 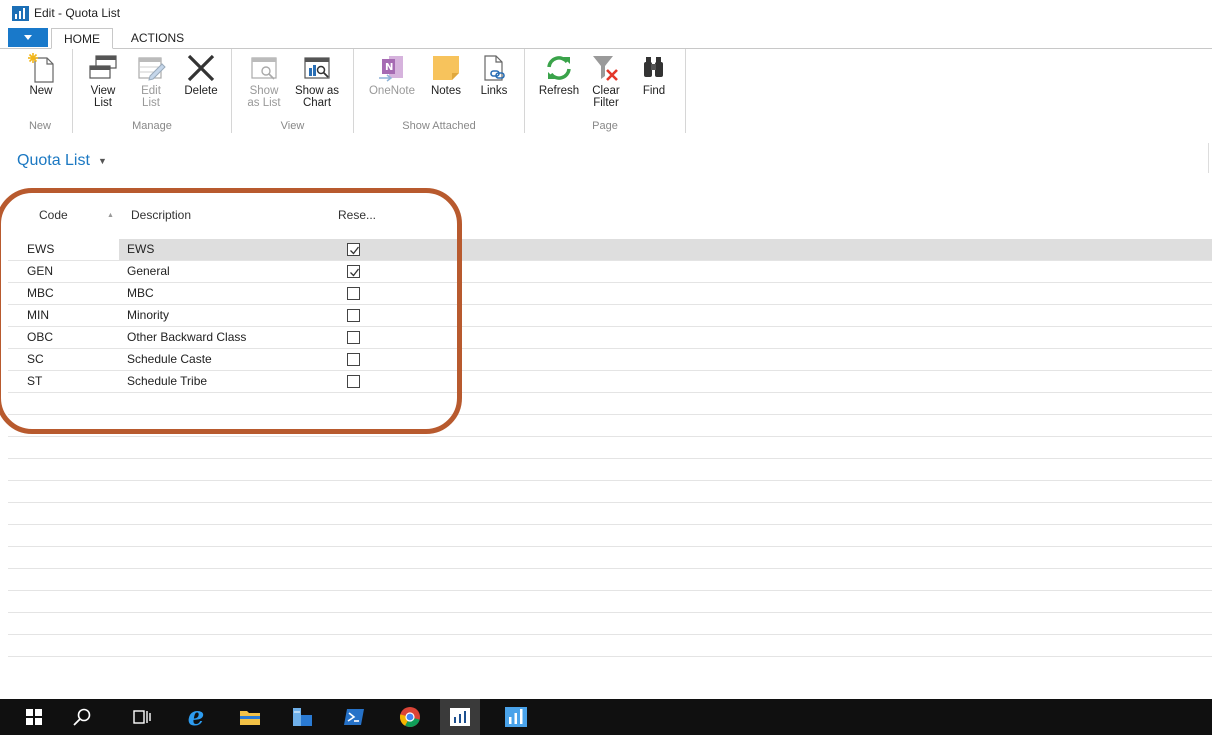 I want to click on ribbon-group-page: Refresh Clear Filter Find Page, so click(x=605, y=91).